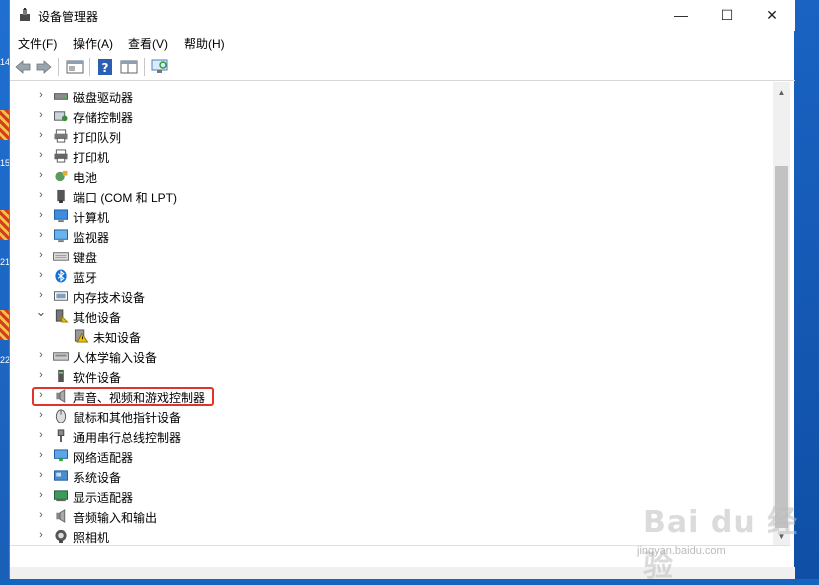  I want to click on tree-item-label: 计算机, so click(91, 218).